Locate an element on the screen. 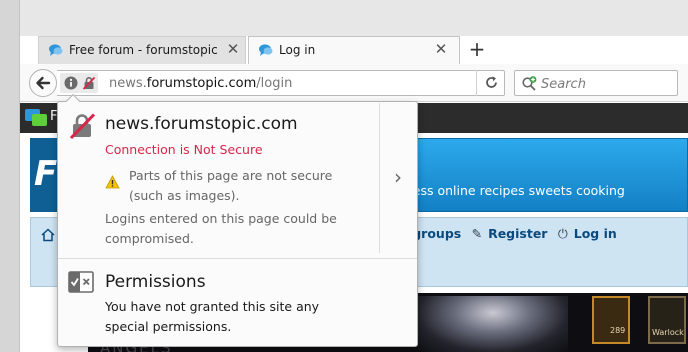 The image size is (688, 352). back-button is located at coordinates (43, 83).